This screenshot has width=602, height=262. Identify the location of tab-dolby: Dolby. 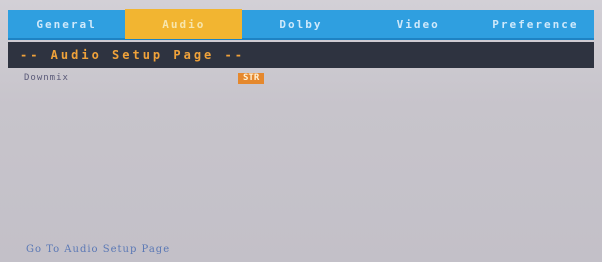
(300, 24).